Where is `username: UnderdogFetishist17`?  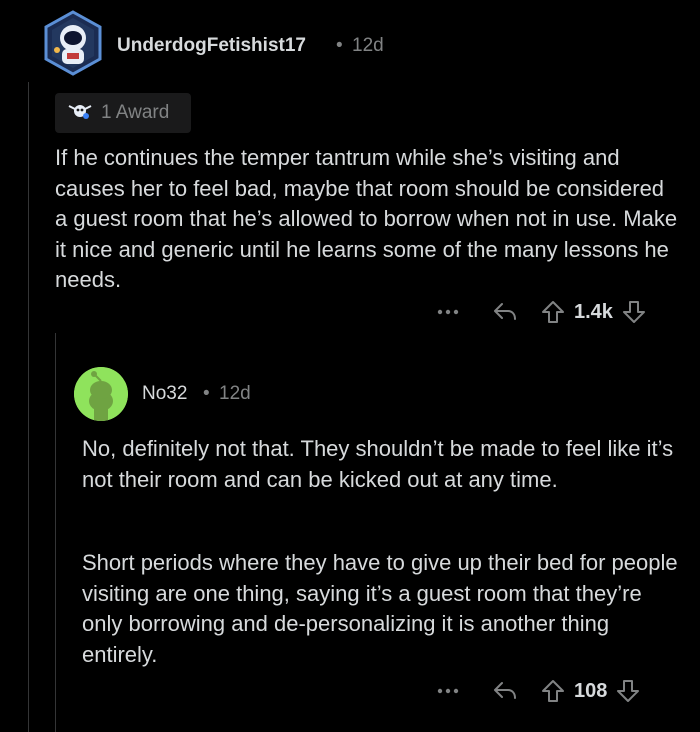
username: UnderdogFetishist17 is located at coordinates (211, 46).